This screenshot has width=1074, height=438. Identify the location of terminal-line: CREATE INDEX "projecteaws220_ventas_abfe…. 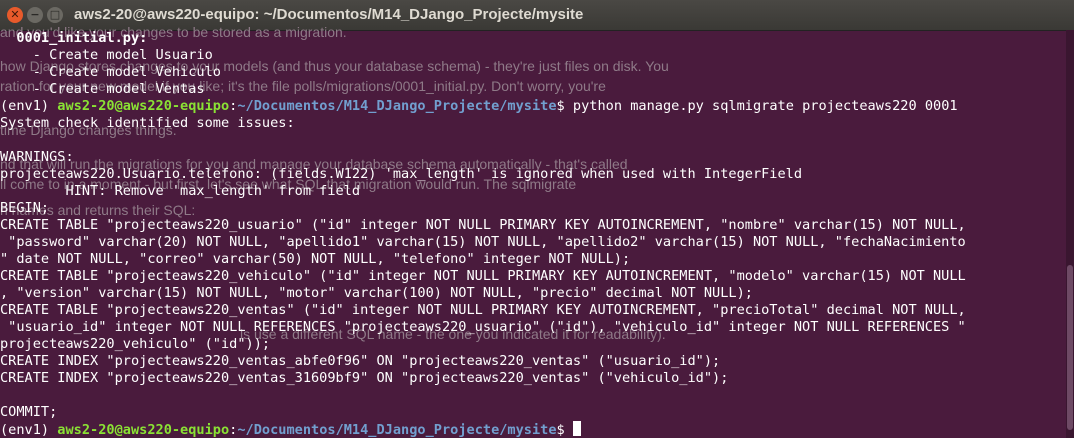
(360, 361).